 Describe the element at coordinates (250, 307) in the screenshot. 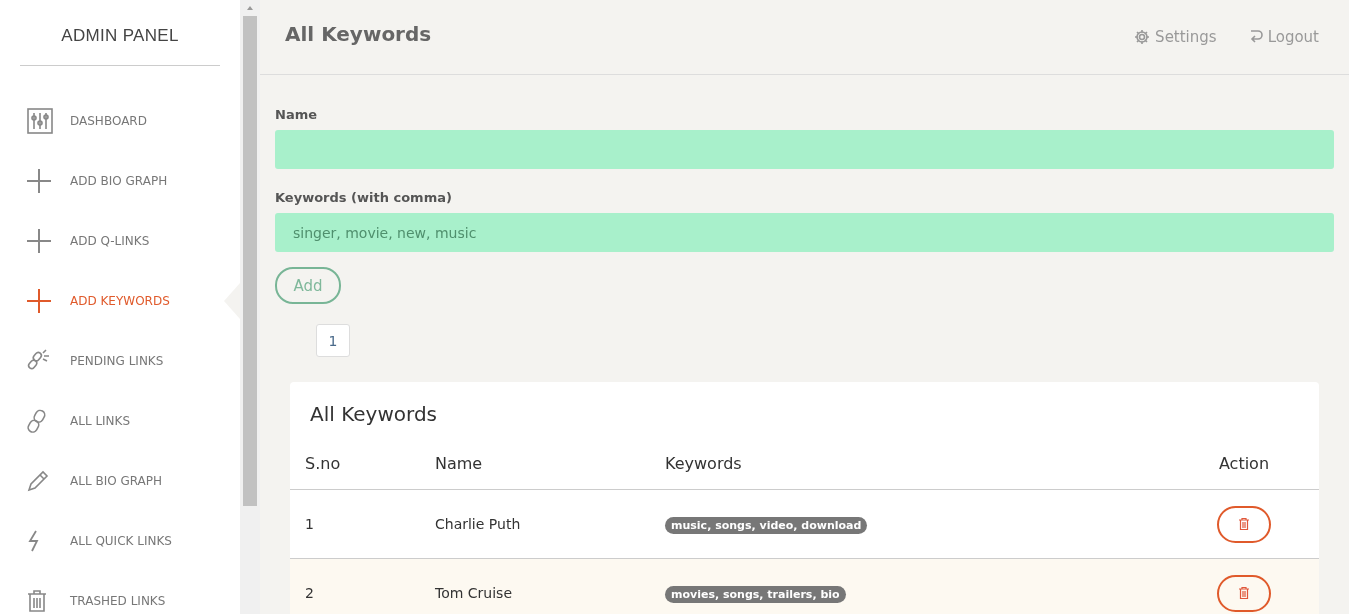

I see `scrollbar` at that location.